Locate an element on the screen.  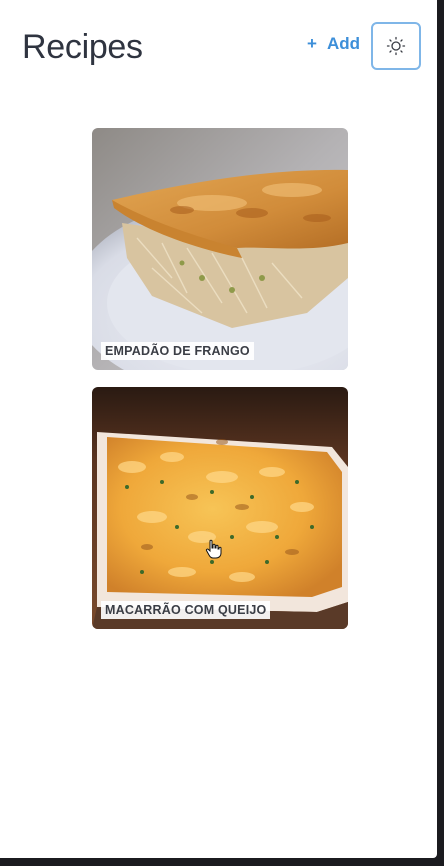
add-button-label: Add is located at coordinates (343, 43).